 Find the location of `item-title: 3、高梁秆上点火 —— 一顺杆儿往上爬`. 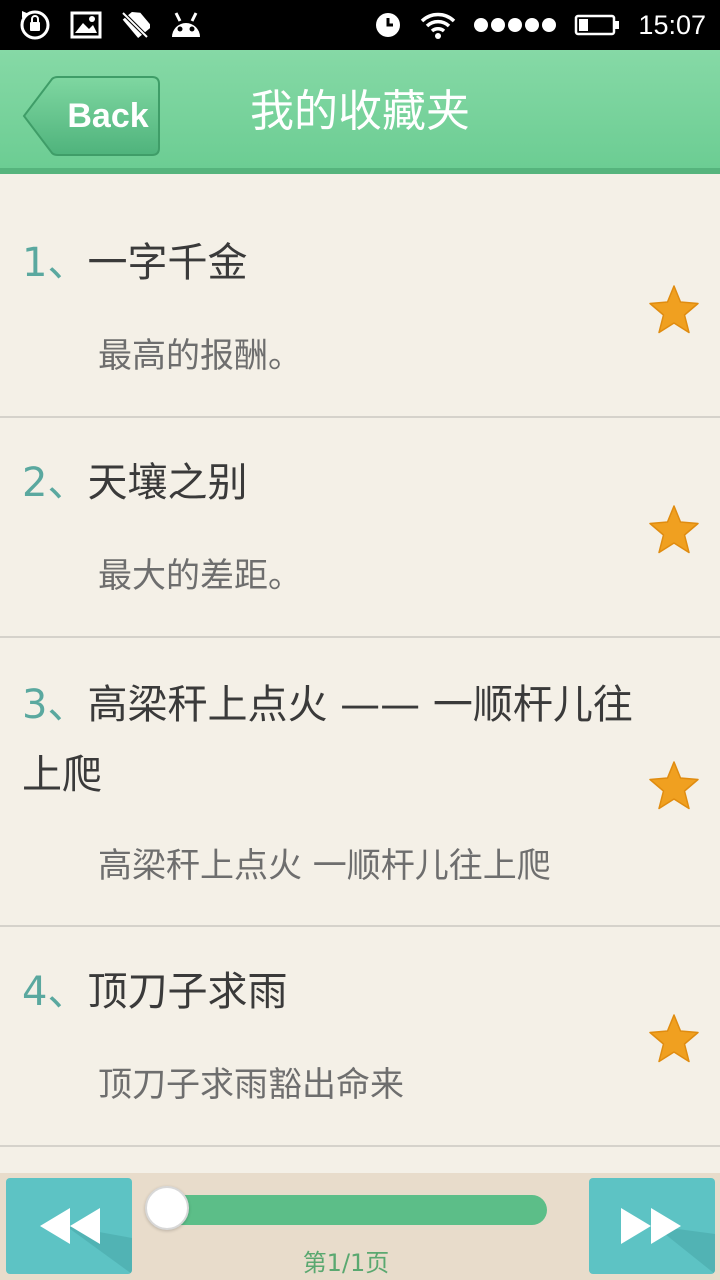

item-title: 3、高梁秆上点火 —— 一顺杆儿往上爬 is located at coordinates (332, 740).